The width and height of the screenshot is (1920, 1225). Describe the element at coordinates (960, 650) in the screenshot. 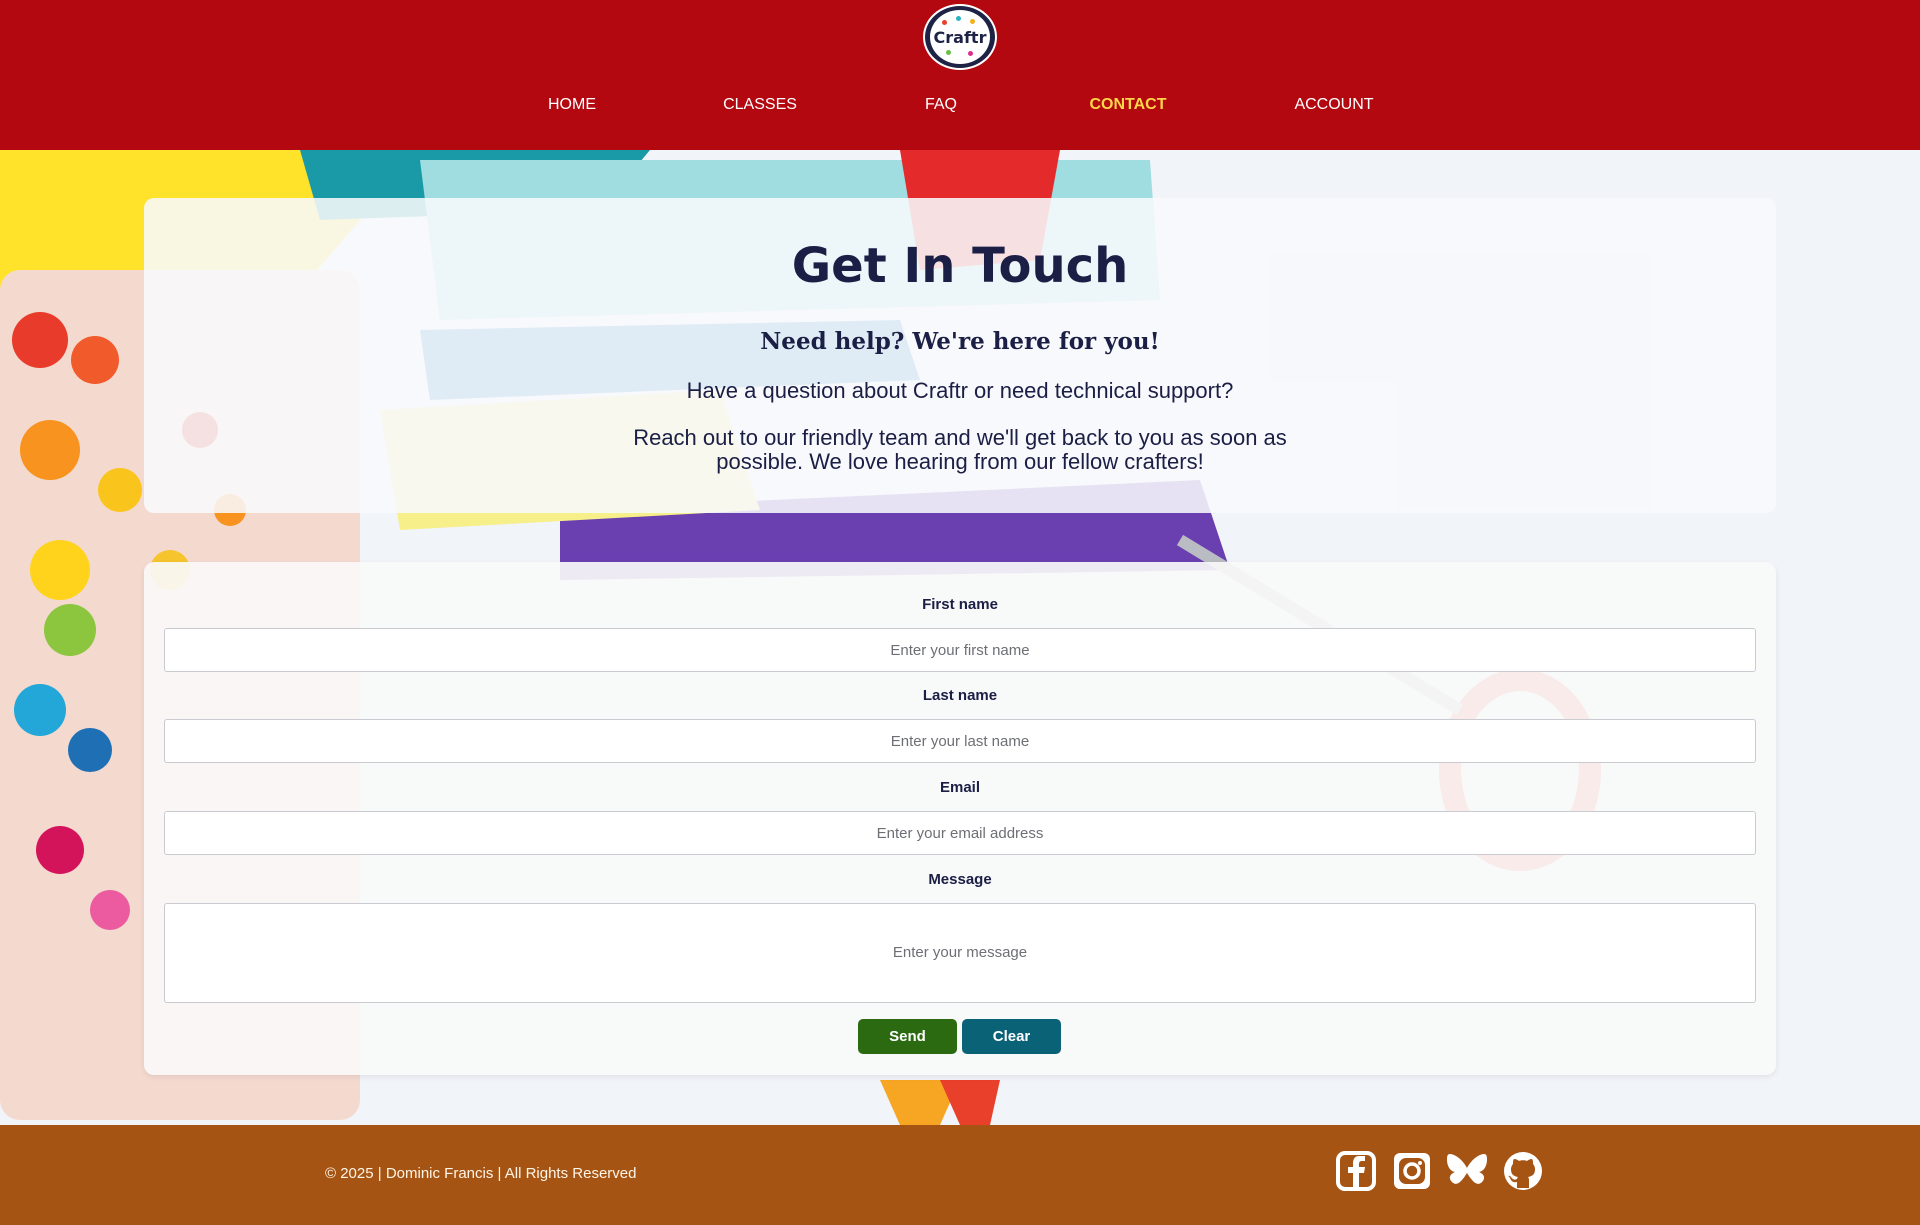

I see `first-name-input` at that location.